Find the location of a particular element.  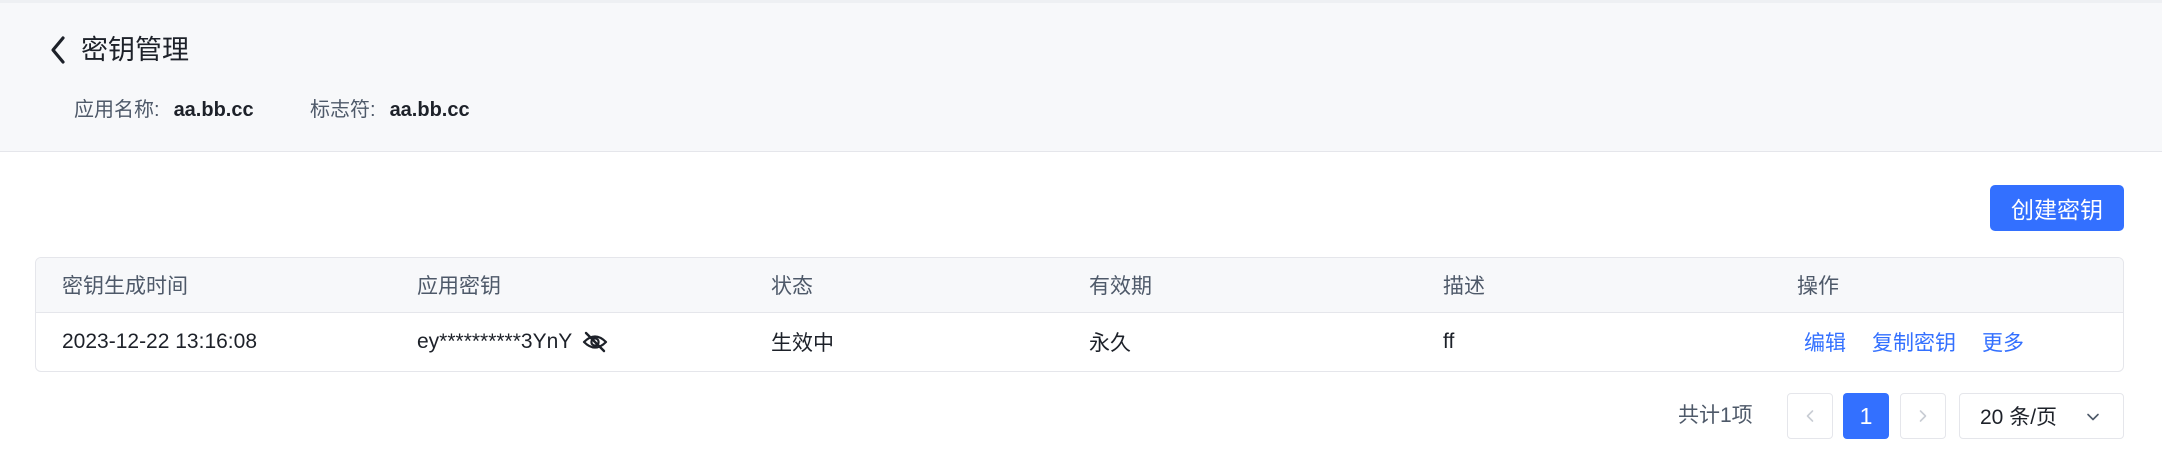

cell-key: ey**********3YnY is located at coordinates (512, 342).